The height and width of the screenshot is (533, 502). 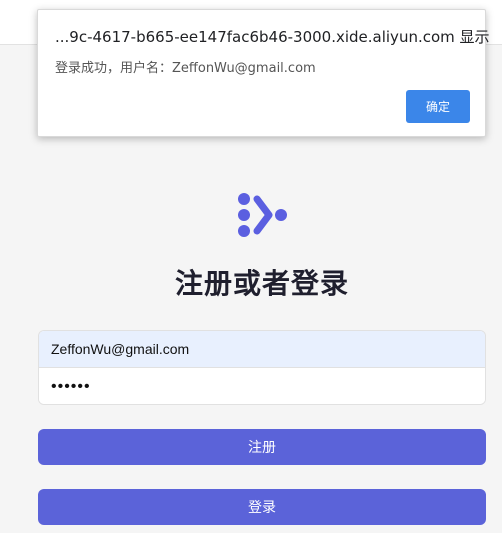 I want to click on page-title: 注册或者登录, so click(x=261, y=283).